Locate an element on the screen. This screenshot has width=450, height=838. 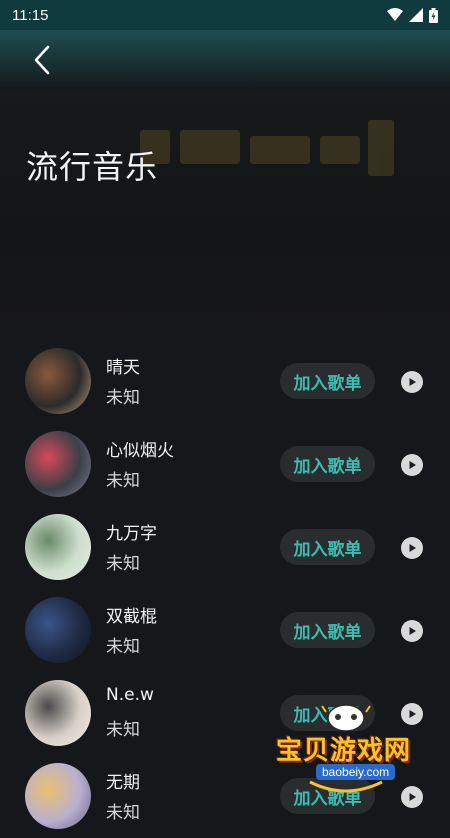
song-row: 九万字未知 加入歌单 is located at coordinates (225, 547).